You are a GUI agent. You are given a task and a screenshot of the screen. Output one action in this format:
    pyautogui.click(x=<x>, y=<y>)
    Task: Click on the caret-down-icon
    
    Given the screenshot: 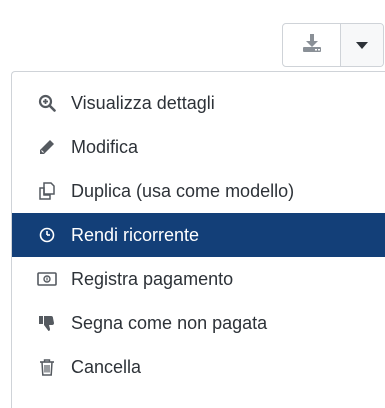 What is the action you would take?
    pyautogui.click(x=362, y=45)
    